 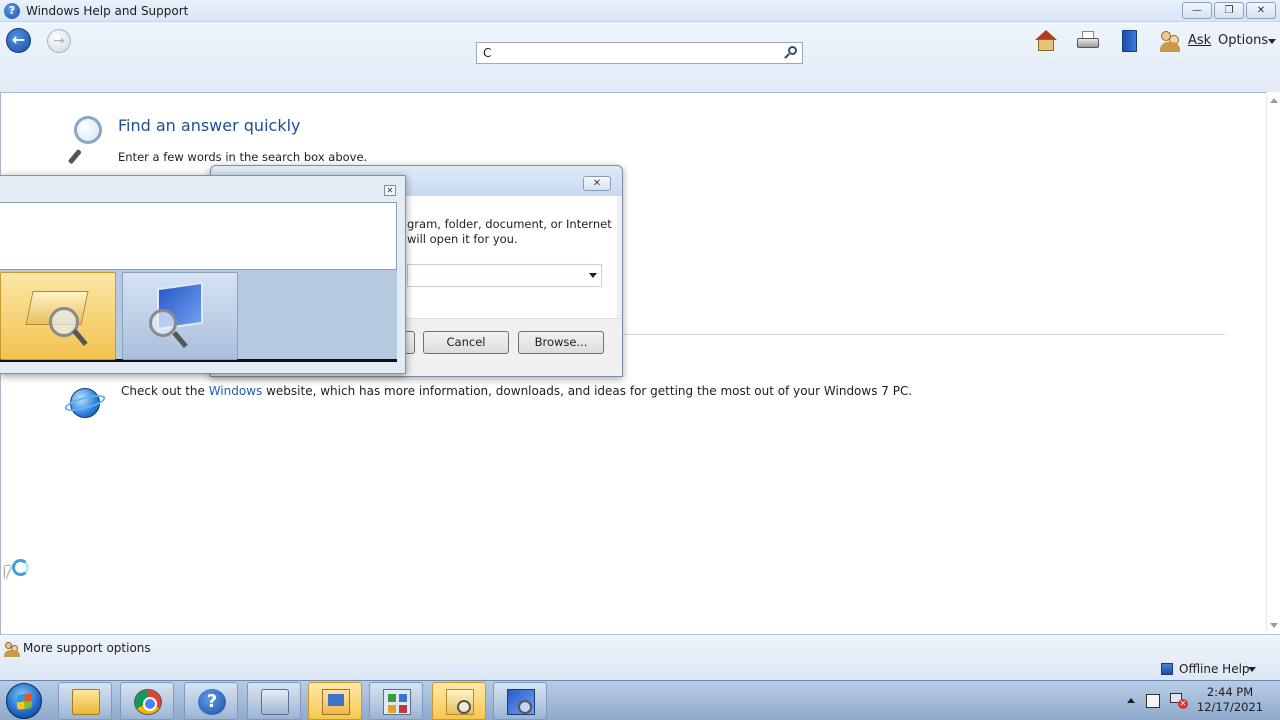 What do you see at coordinates (1274, 625) in the screenshot?
I see `scroll-down-icon` at bounding box center [1274, 625].